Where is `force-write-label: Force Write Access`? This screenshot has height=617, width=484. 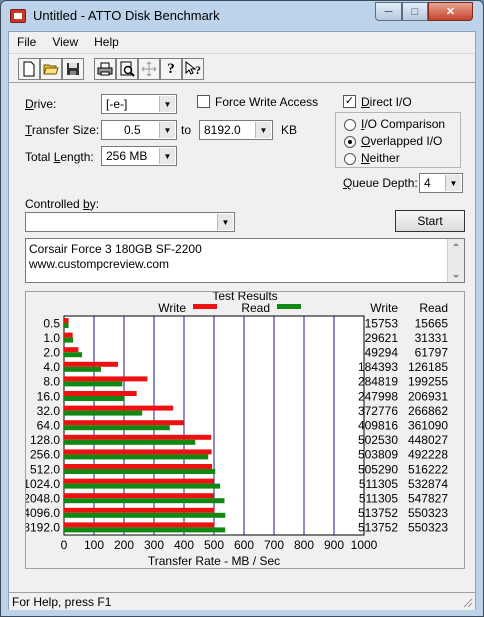
force-write-label: Force Write Access is located at coordinates (267, 102).